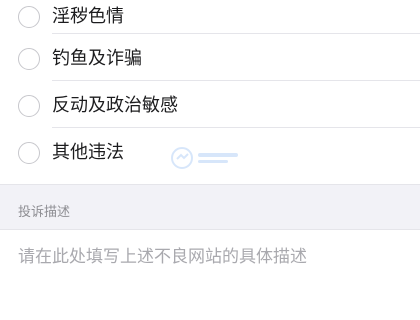 Image resolution: width=420 pixels, height=320 pixels. What do you see at coordinates (210, 104) in the screenshot?
I see `option-reactionary-political: 反动及政治敏感` at bounding box center [210, 104].